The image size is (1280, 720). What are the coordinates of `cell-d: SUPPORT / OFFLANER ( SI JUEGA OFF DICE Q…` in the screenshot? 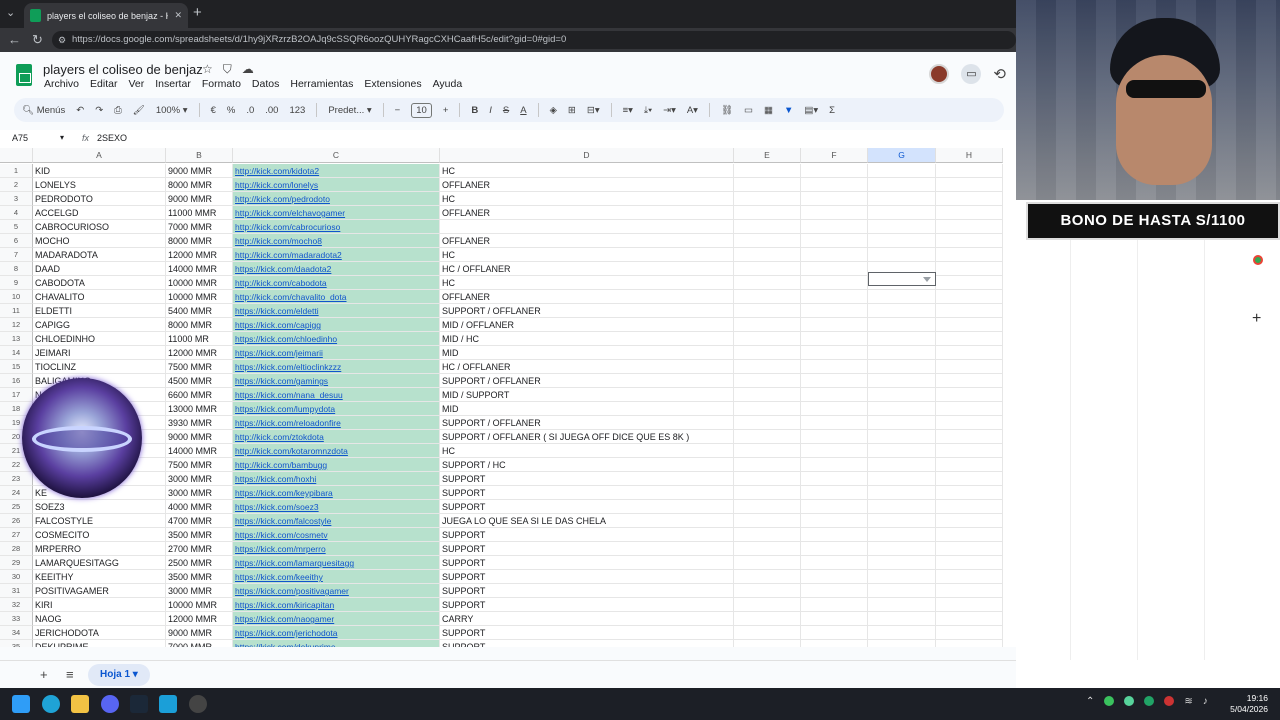 It's located at (587, 437).